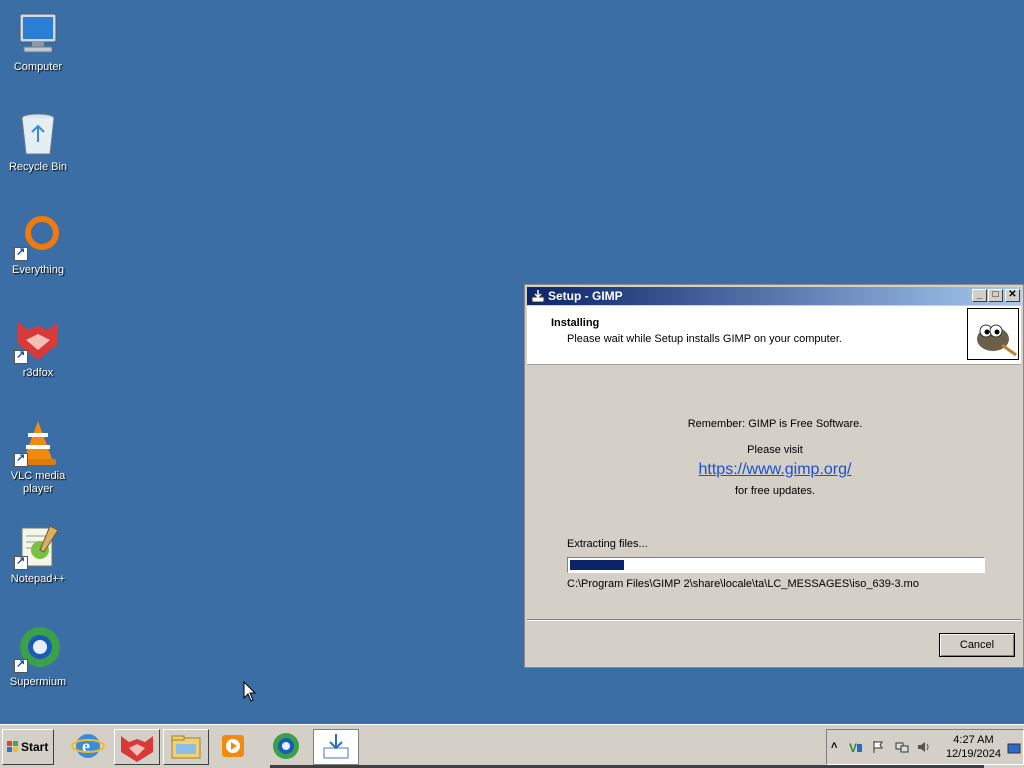  I want to click on desktop-icon-label: r3dfox, so click(38, 373).